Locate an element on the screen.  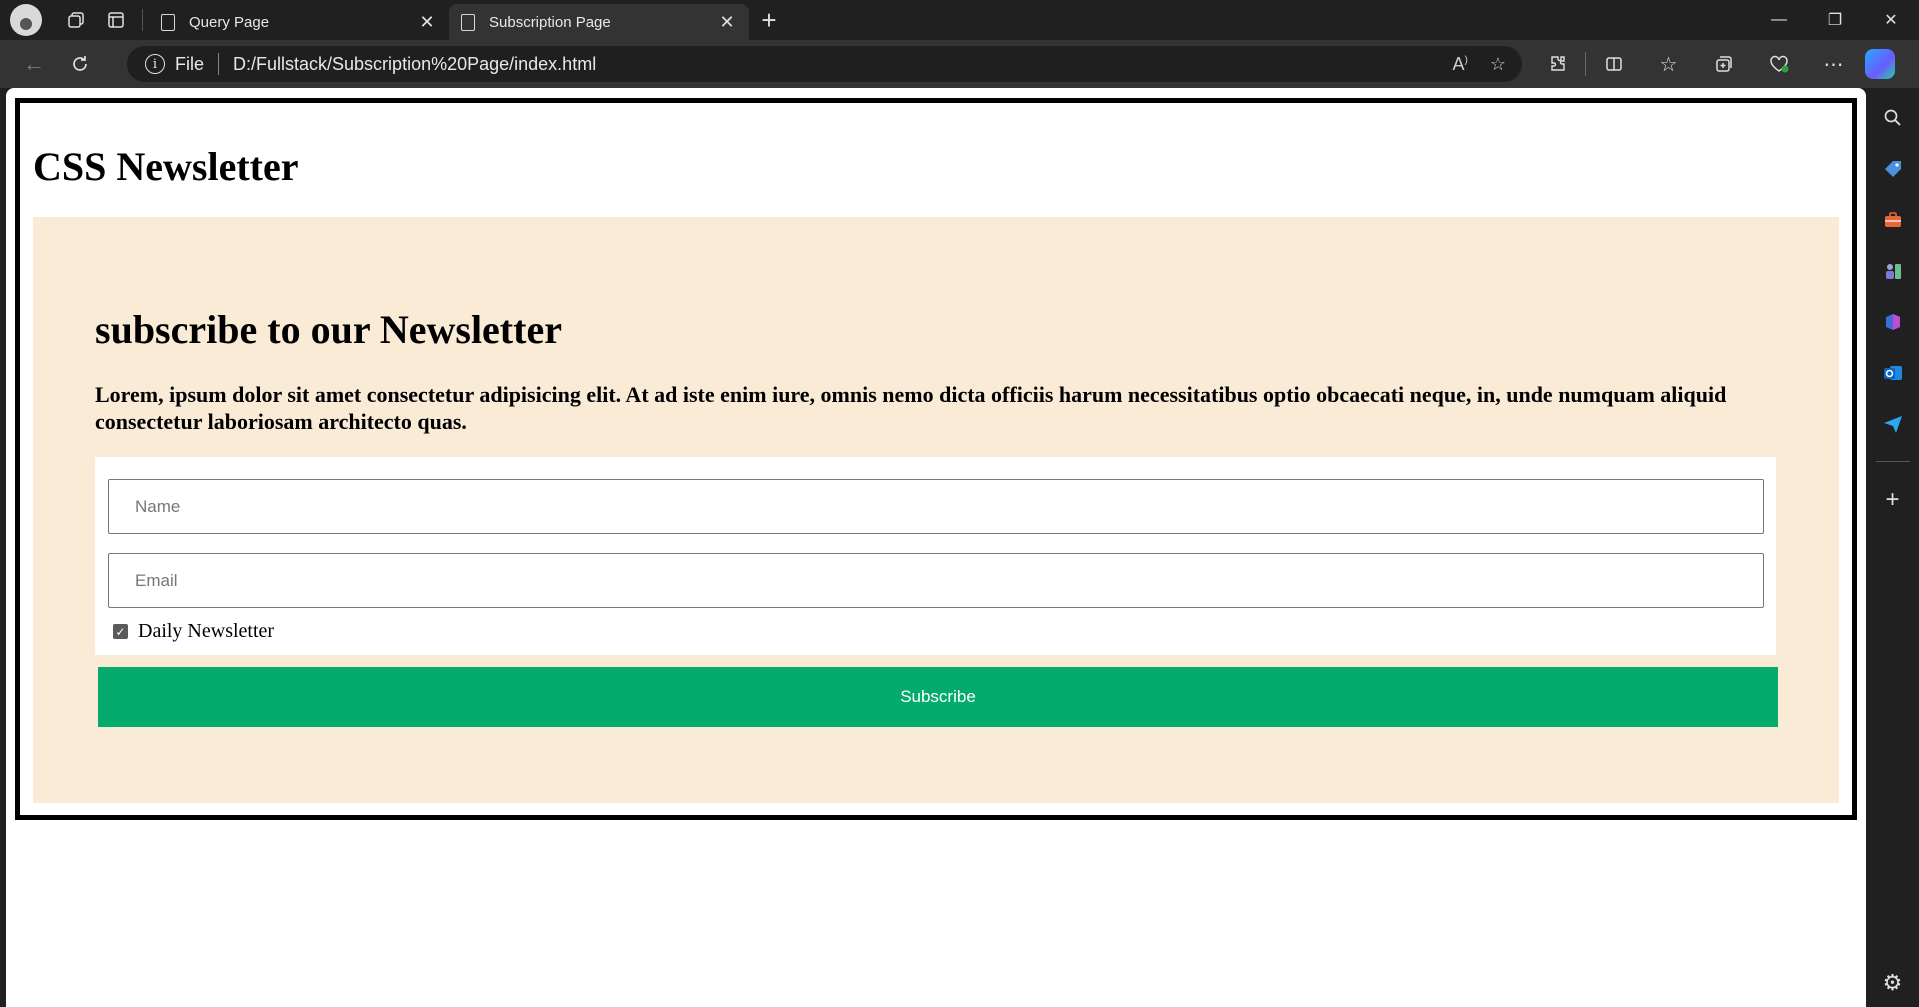
scheme-label: File is located at coordinates (190, 63).